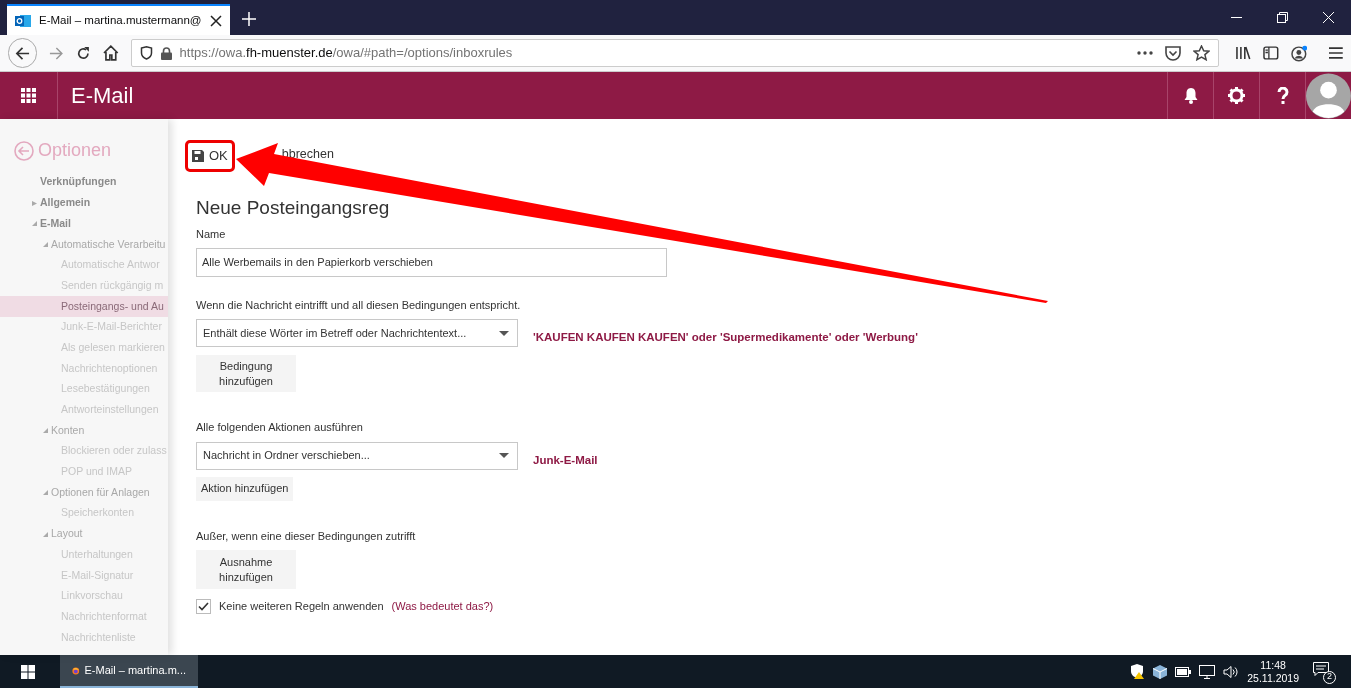  What do you see at coordinates (61, 203) in the screenshot?
I see `sidebar-item: Allgemein` at bounding box center [61, 203].